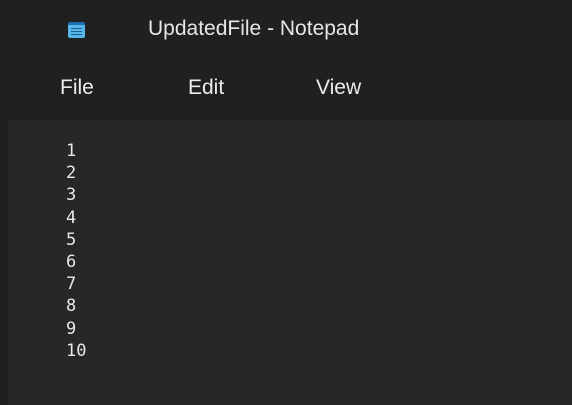 The image size is (572, 405). What do you see at coordinates (71, 262) in the screenshot?
I see `text-line: 6` at bounding box center [71, 262].